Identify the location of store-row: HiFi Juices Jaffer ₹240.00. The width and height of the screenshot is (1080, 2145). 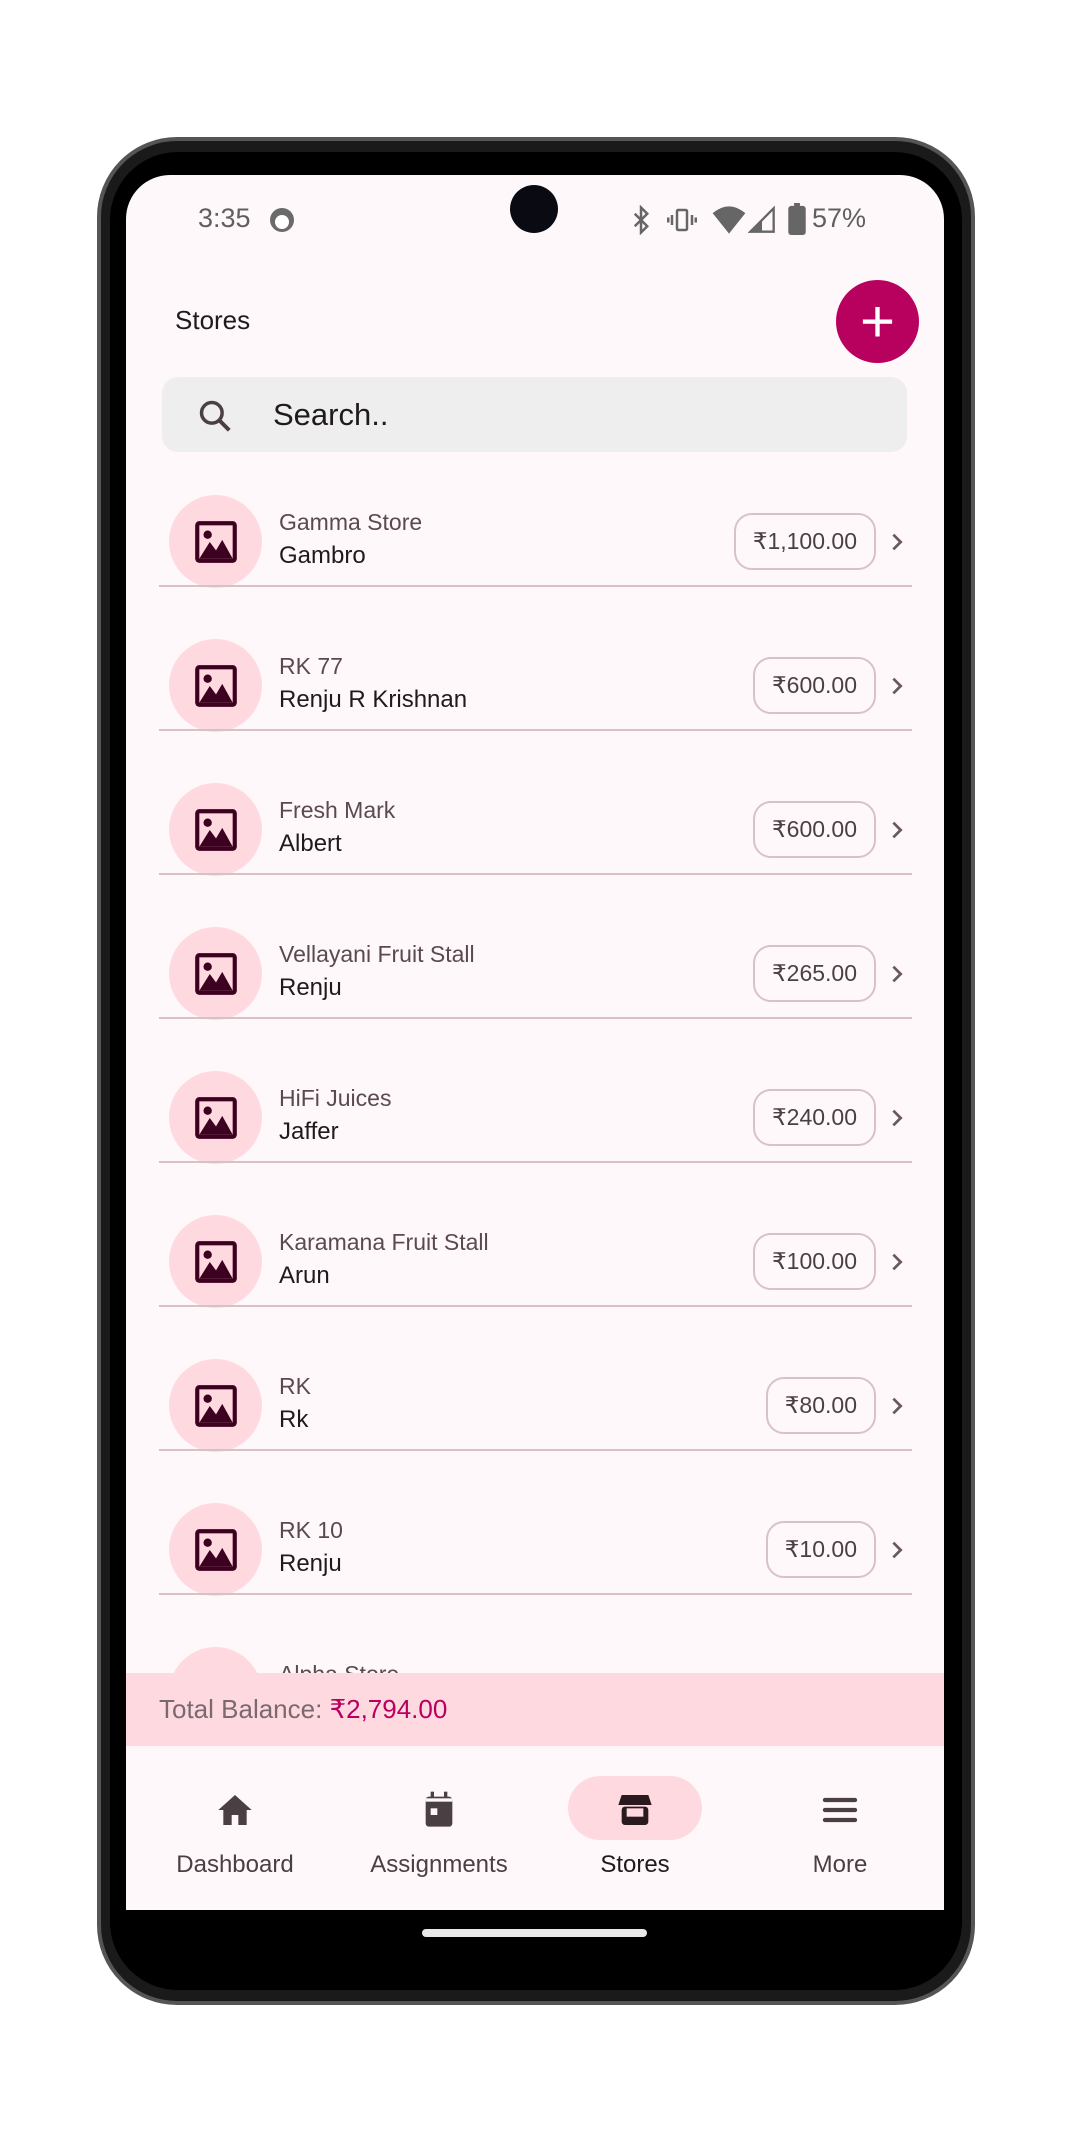
(535, 1091).